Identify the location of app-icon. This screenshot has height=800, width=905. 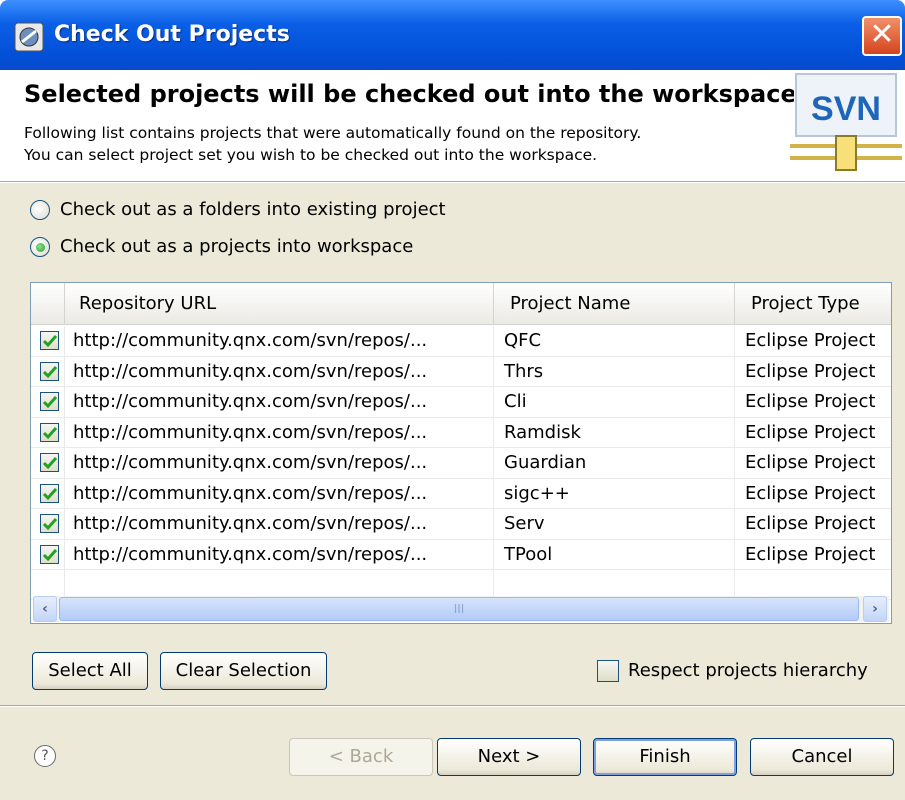
(29, 37).